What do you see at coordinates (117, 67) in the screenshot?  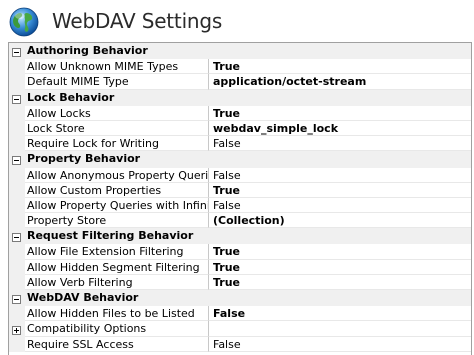 I see `property-name: Allow Unknown MIME Types` at bounding box center [117, 67].